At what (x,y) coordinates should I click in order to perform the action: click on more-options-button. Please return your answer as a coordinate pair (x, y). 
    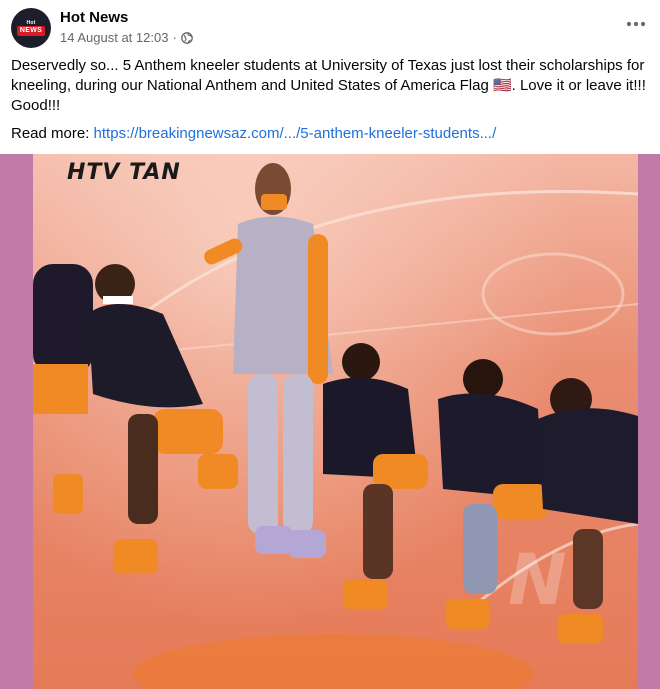
    Looking at the image, I should click on (636, 24).